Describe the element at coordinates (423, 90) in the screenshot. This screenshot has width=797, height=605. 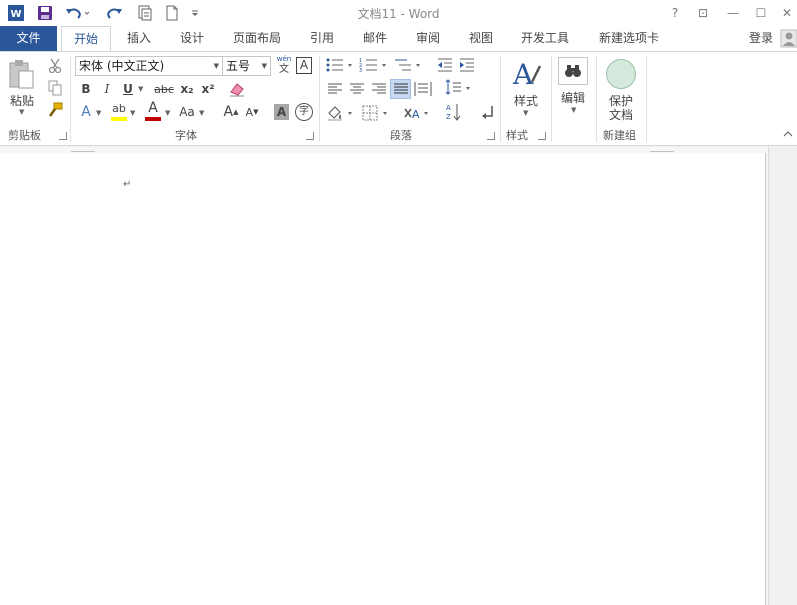
I see `distributed-icon` at that location.